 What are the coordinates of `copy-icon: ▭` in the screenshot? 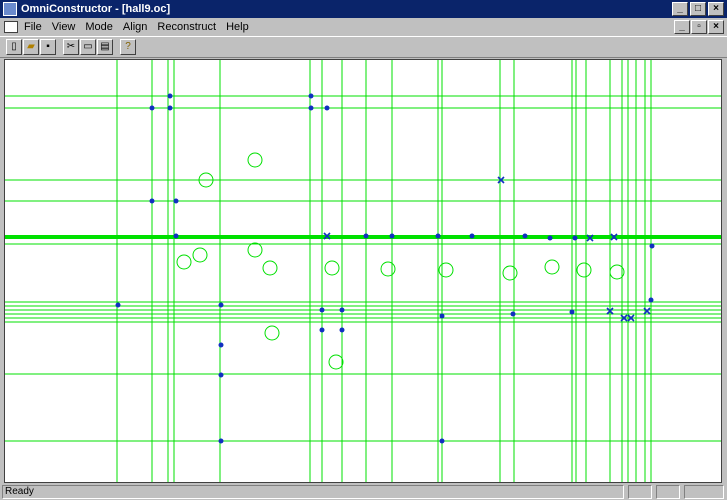 It's located at (88, 47).